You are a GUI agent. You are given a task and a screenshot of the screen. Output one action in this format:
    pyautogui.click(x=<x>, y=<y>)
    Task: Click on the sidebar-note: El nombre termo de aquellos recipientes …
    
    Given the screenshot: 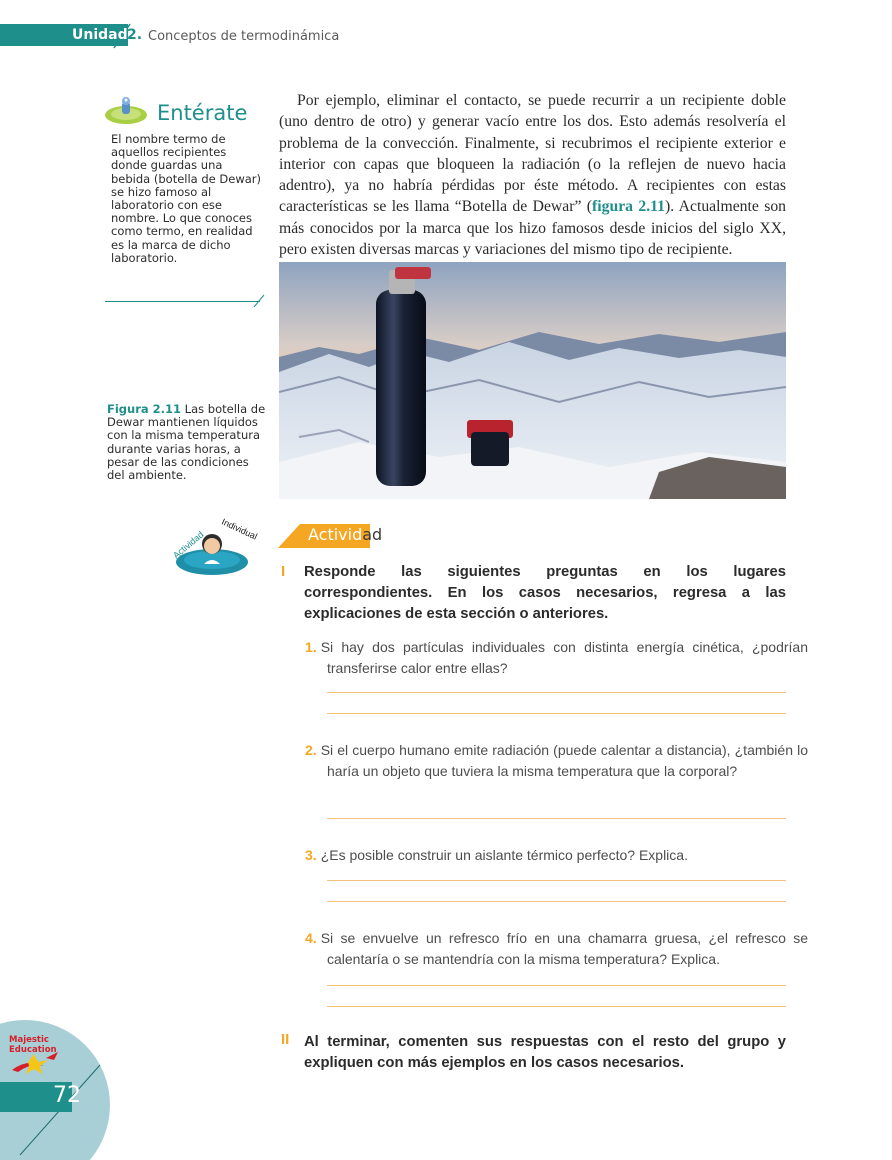 What is the action you would take?
    pyautogui.click(x=186, y=198)
    